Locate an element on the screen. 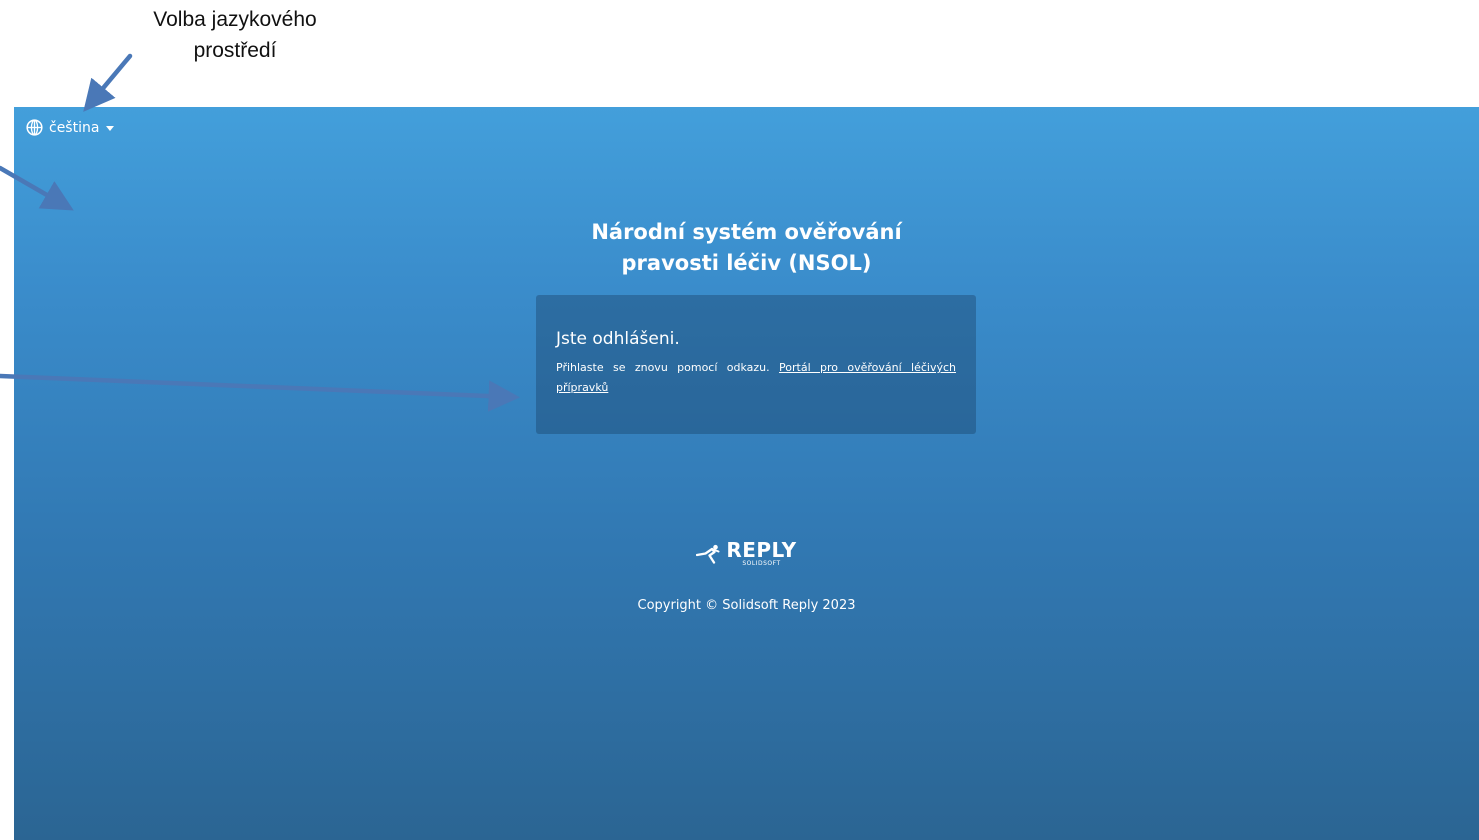  language-label: čeština is located at coordinates (74, 127).